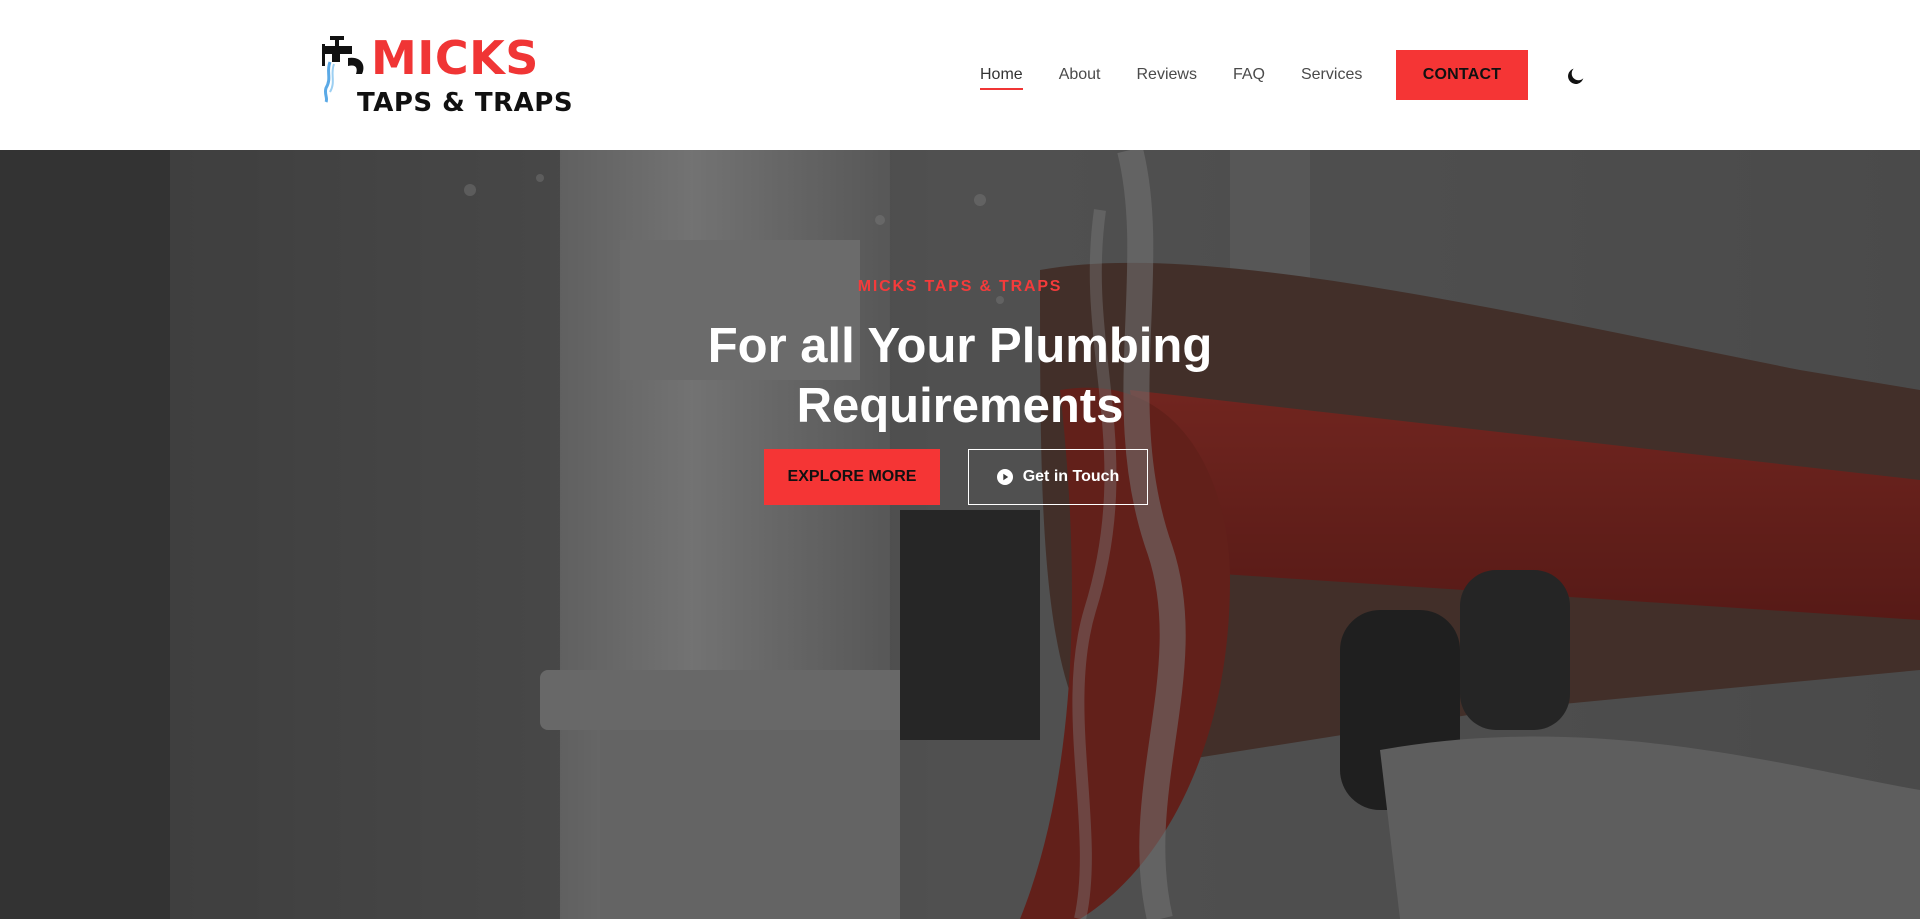 This screenshot has width=1920, height=919. What do you see at coordinates (1167, 75) in the screenshot?
I see `nav-item-reviews: Reviews` at bounding box center [1167, 75].